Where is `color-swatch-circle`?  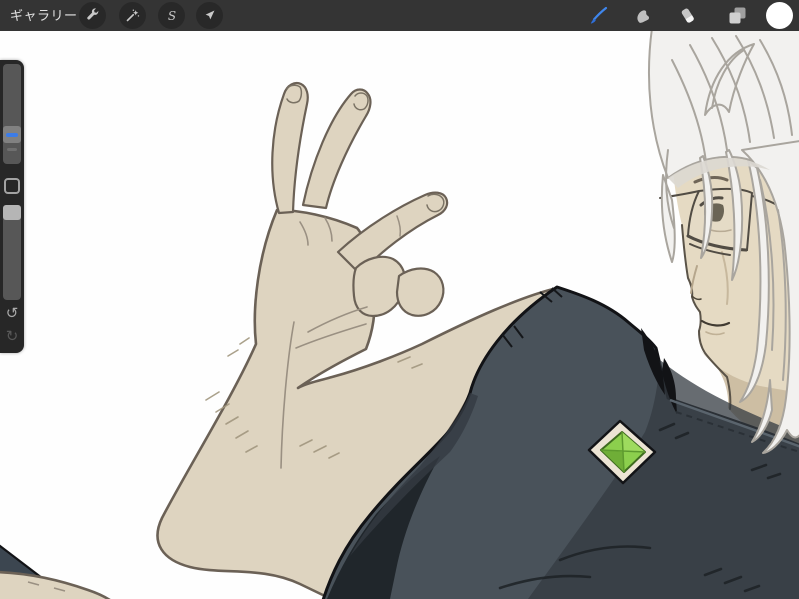 color-swatch-circle is located at coordinates (779, 15).